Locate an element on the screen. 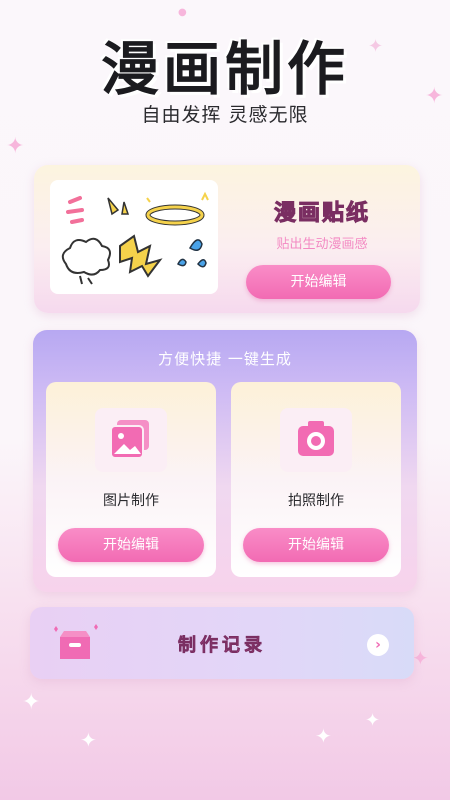  comic-stickers-icon is located at coordinates (135, 238).